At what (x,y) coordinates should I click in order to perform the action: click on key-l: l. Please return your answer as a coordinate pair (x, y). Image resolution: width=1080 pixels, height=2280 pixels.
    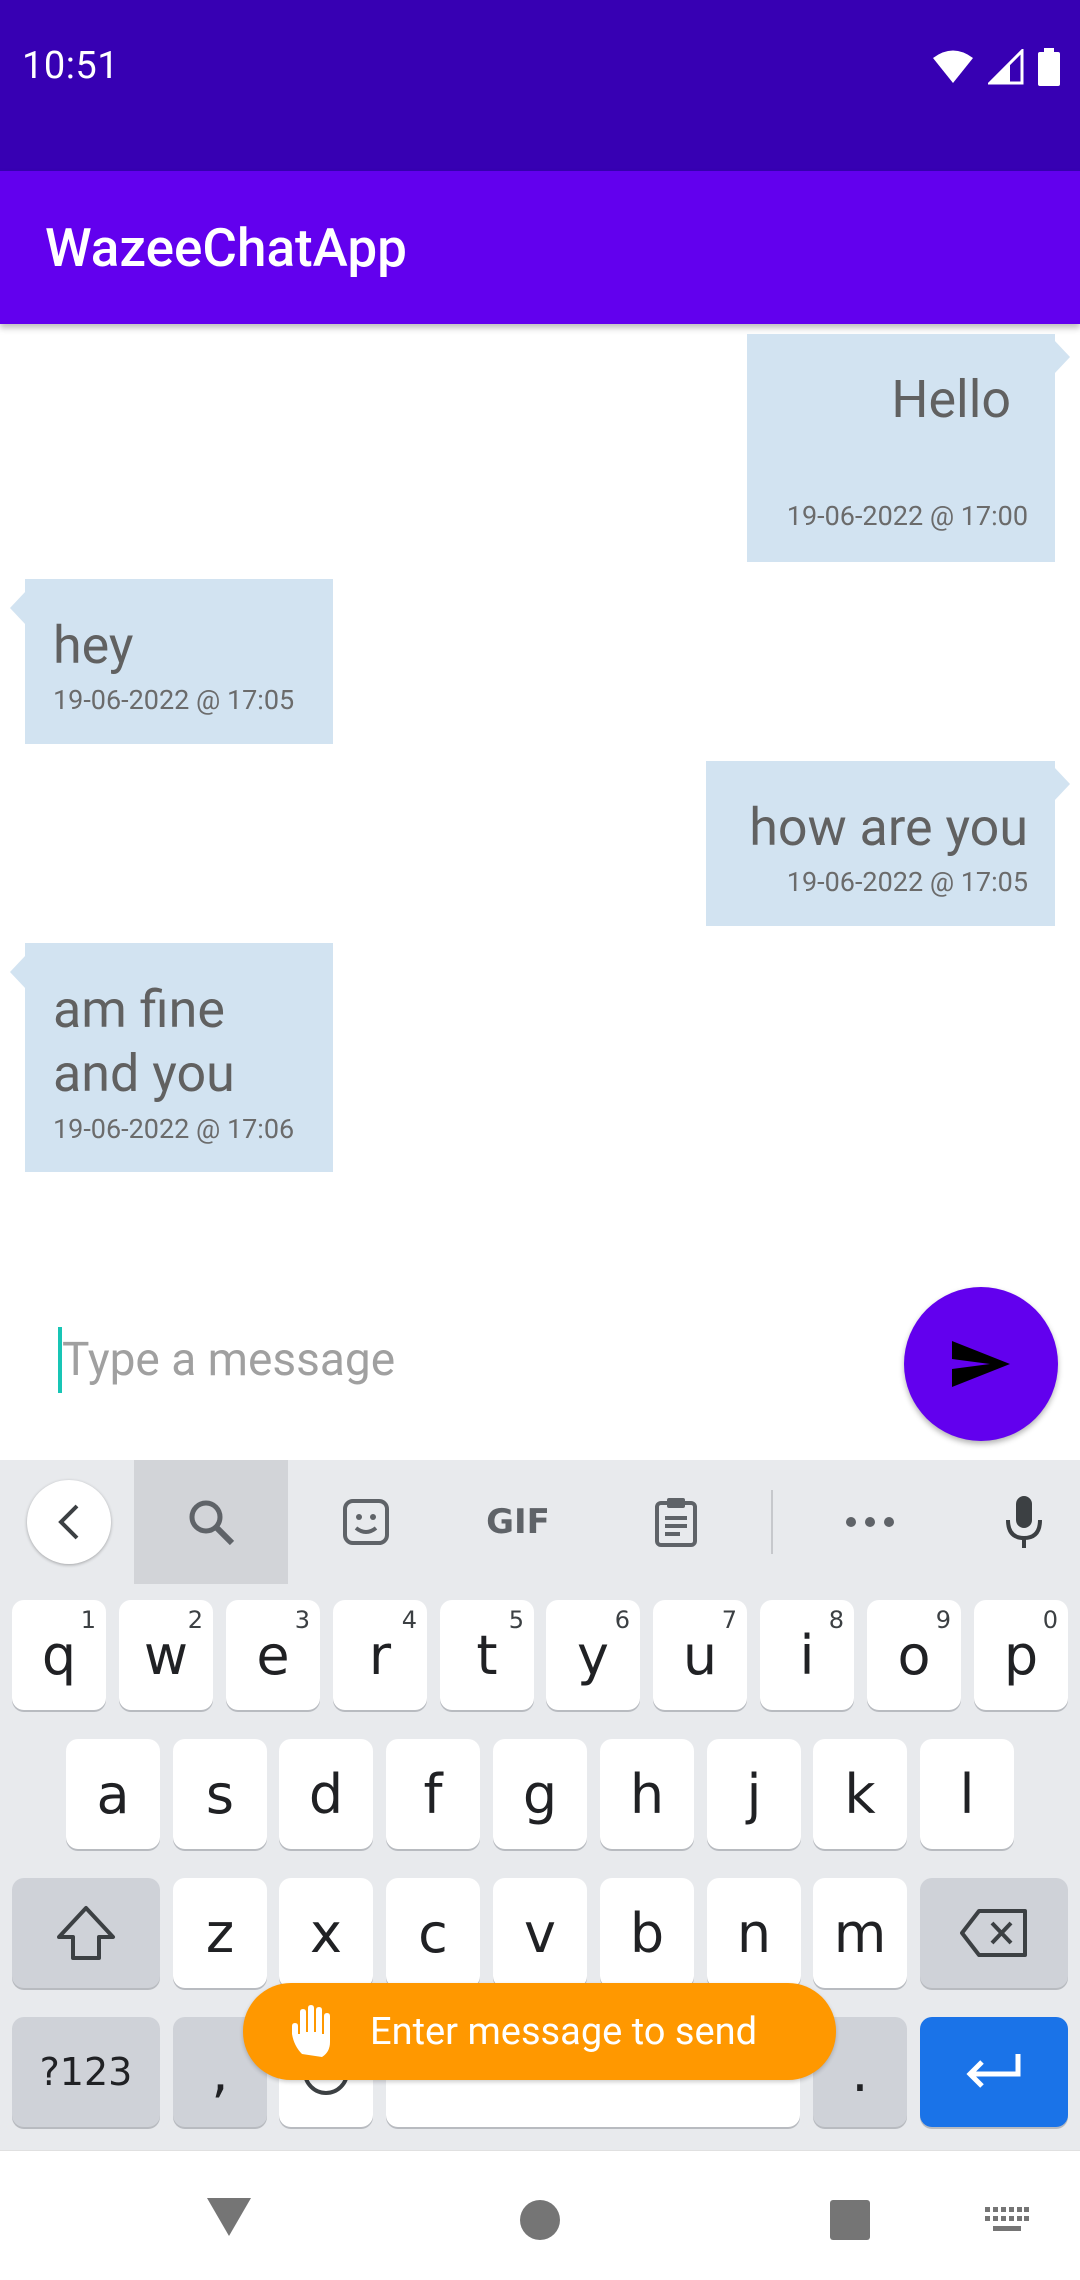
    Looking at the image, I should click on (967, 1794).